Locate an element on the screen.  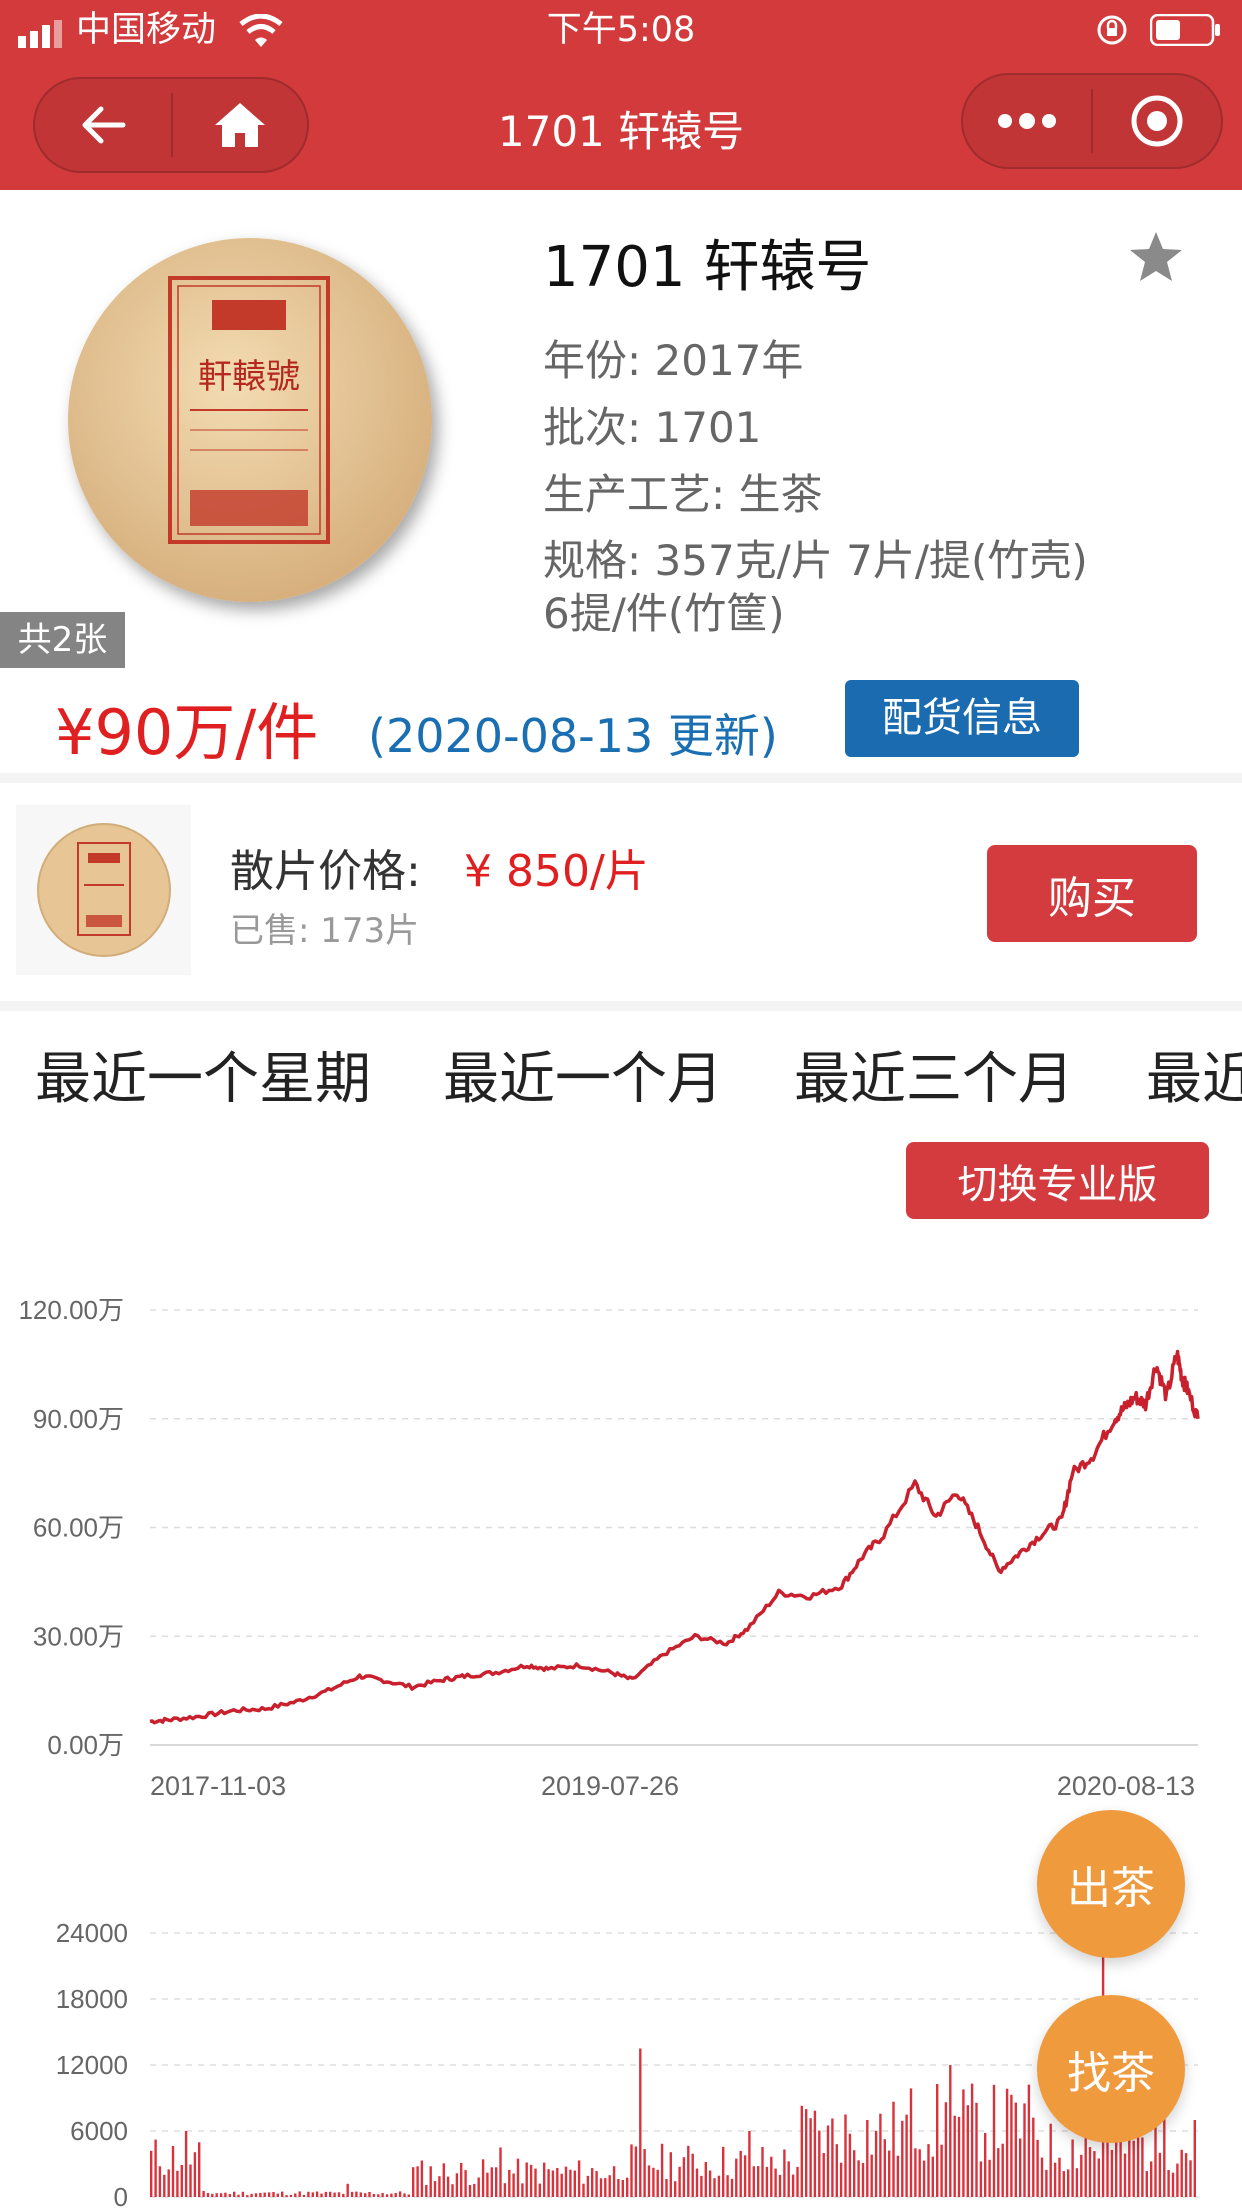
y-tick-label: 12000 is located at coordinates (92, 2065).